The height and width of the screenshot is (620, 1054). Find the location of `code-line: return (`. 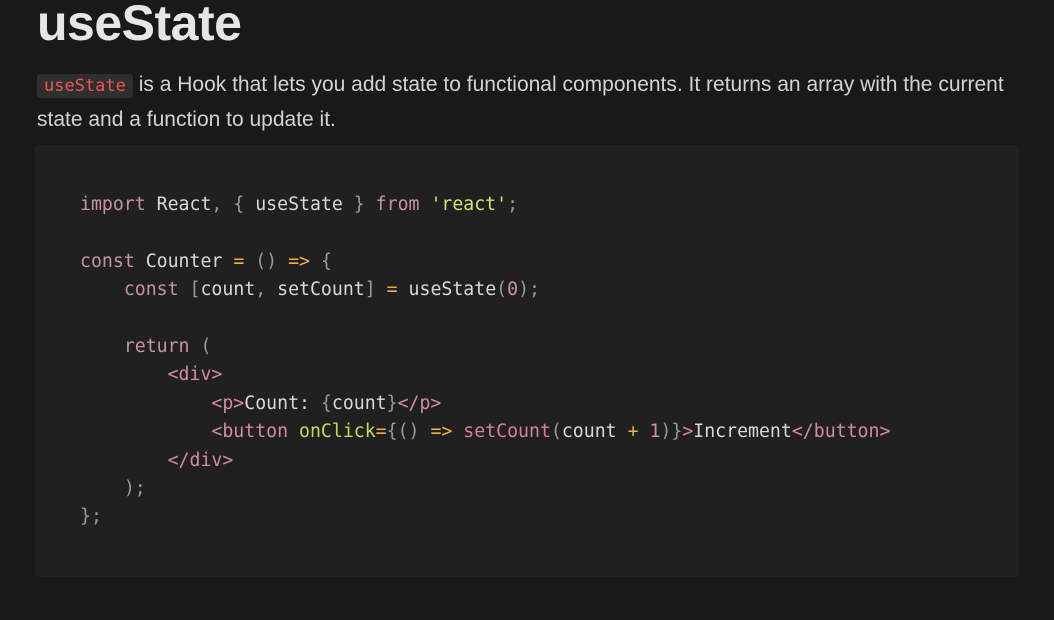

code-line: return ( is located at coordinates (167, 347).